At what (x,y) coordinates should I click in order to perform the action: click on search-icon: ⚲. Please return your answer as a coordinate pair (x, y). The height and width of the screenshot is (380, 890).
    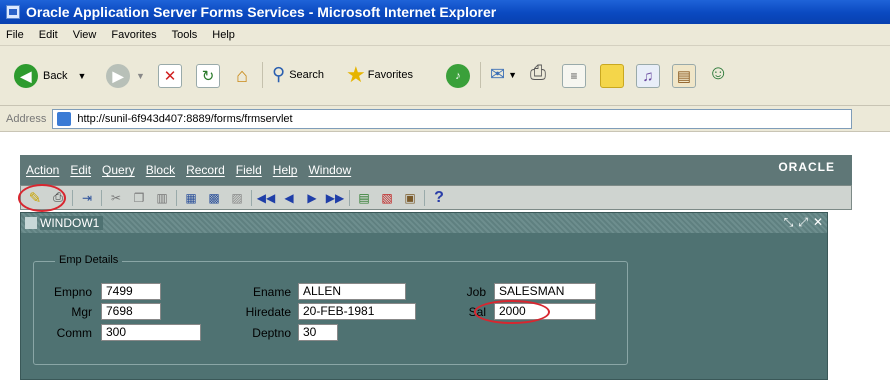
    Looking at the image, I should click on (279, 74).